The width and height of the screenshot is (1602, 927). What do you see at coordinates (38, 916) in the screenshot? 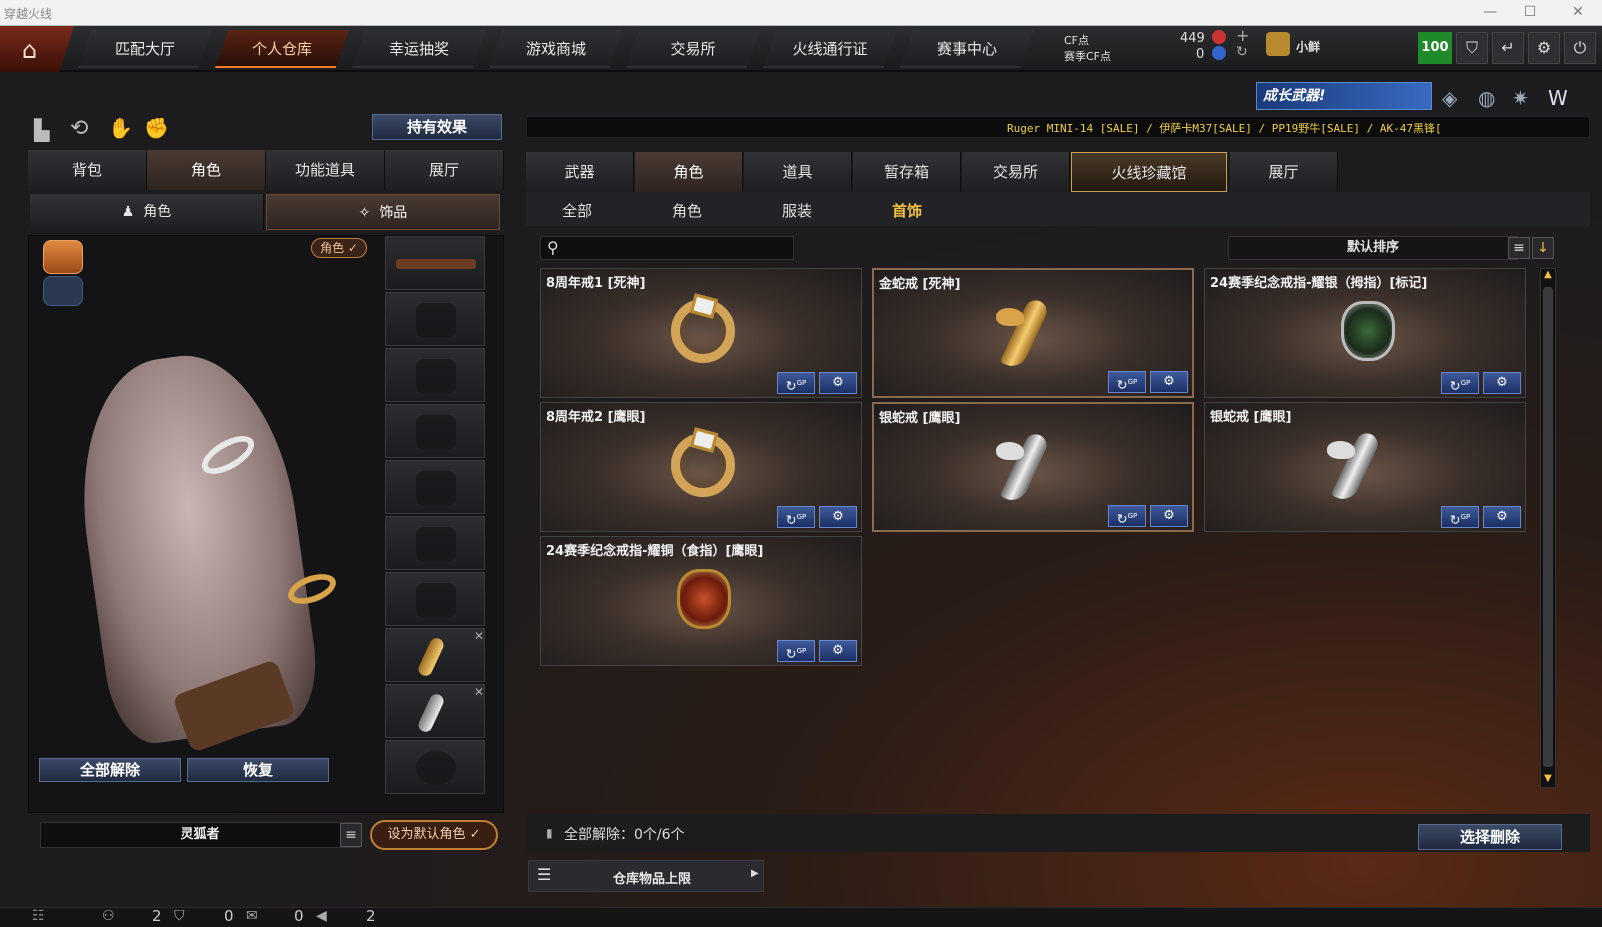
I see `list-icon: ☷` at bounding box center [38, 916].